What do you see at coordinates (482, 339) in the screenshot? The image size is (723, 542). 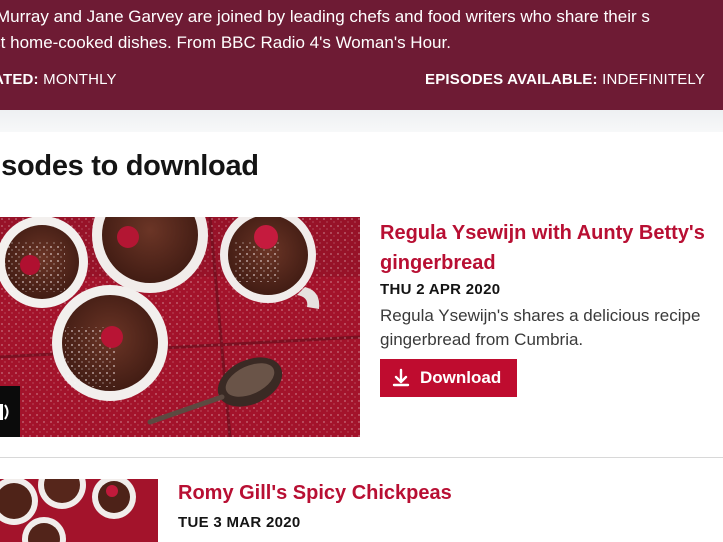 I see `episode-description-line-2: gingerbread from Cumbria.` at bounding box center [482, 339].